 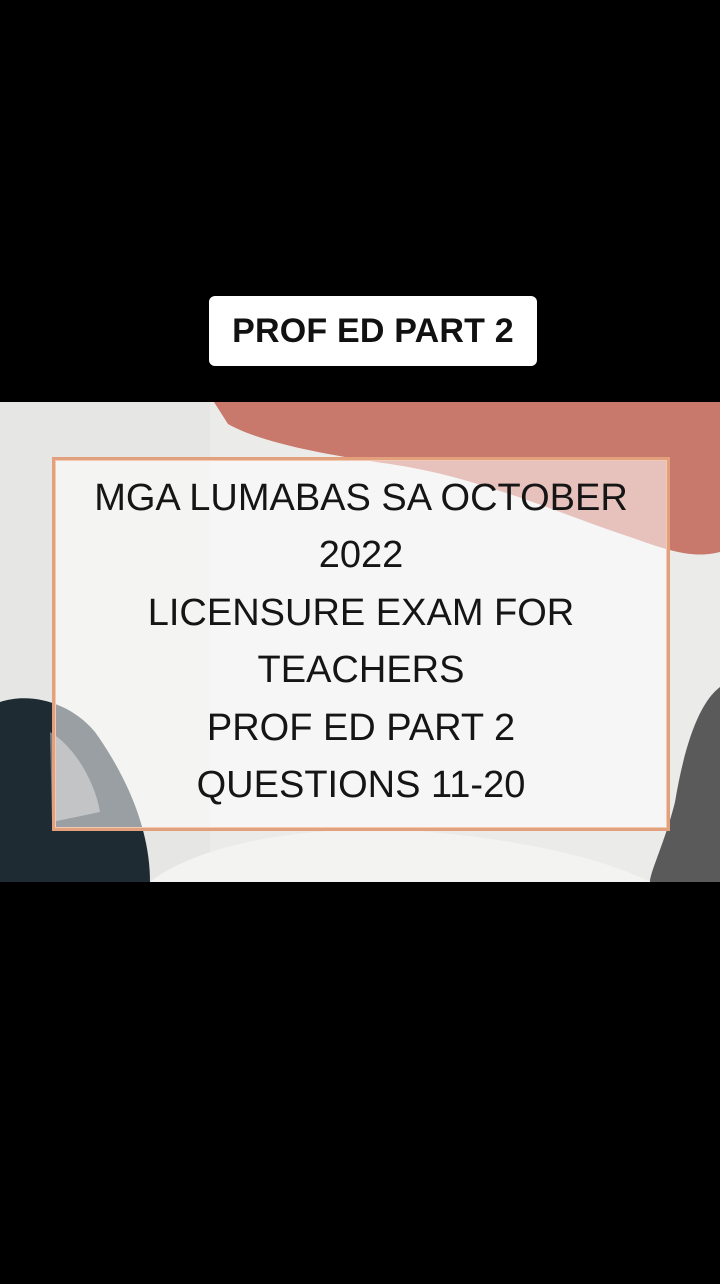 I want to click on caption-badge: PROF ED PART 2, so click(x=373, y=331).